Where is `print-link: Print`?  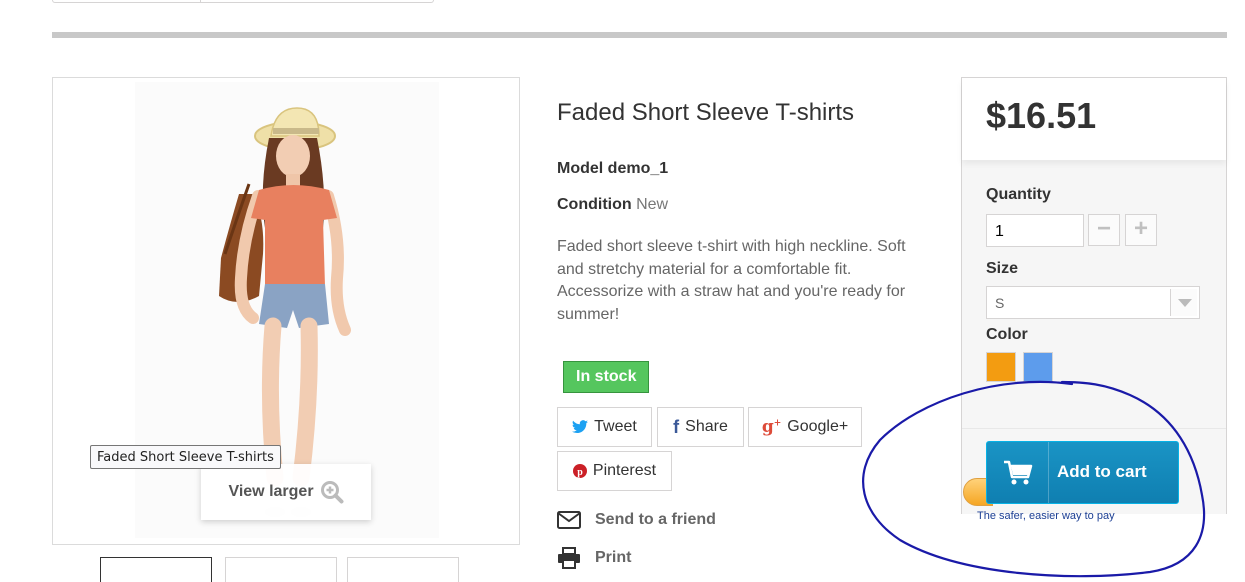
print-link: Print is located at coordinates (594, 558).